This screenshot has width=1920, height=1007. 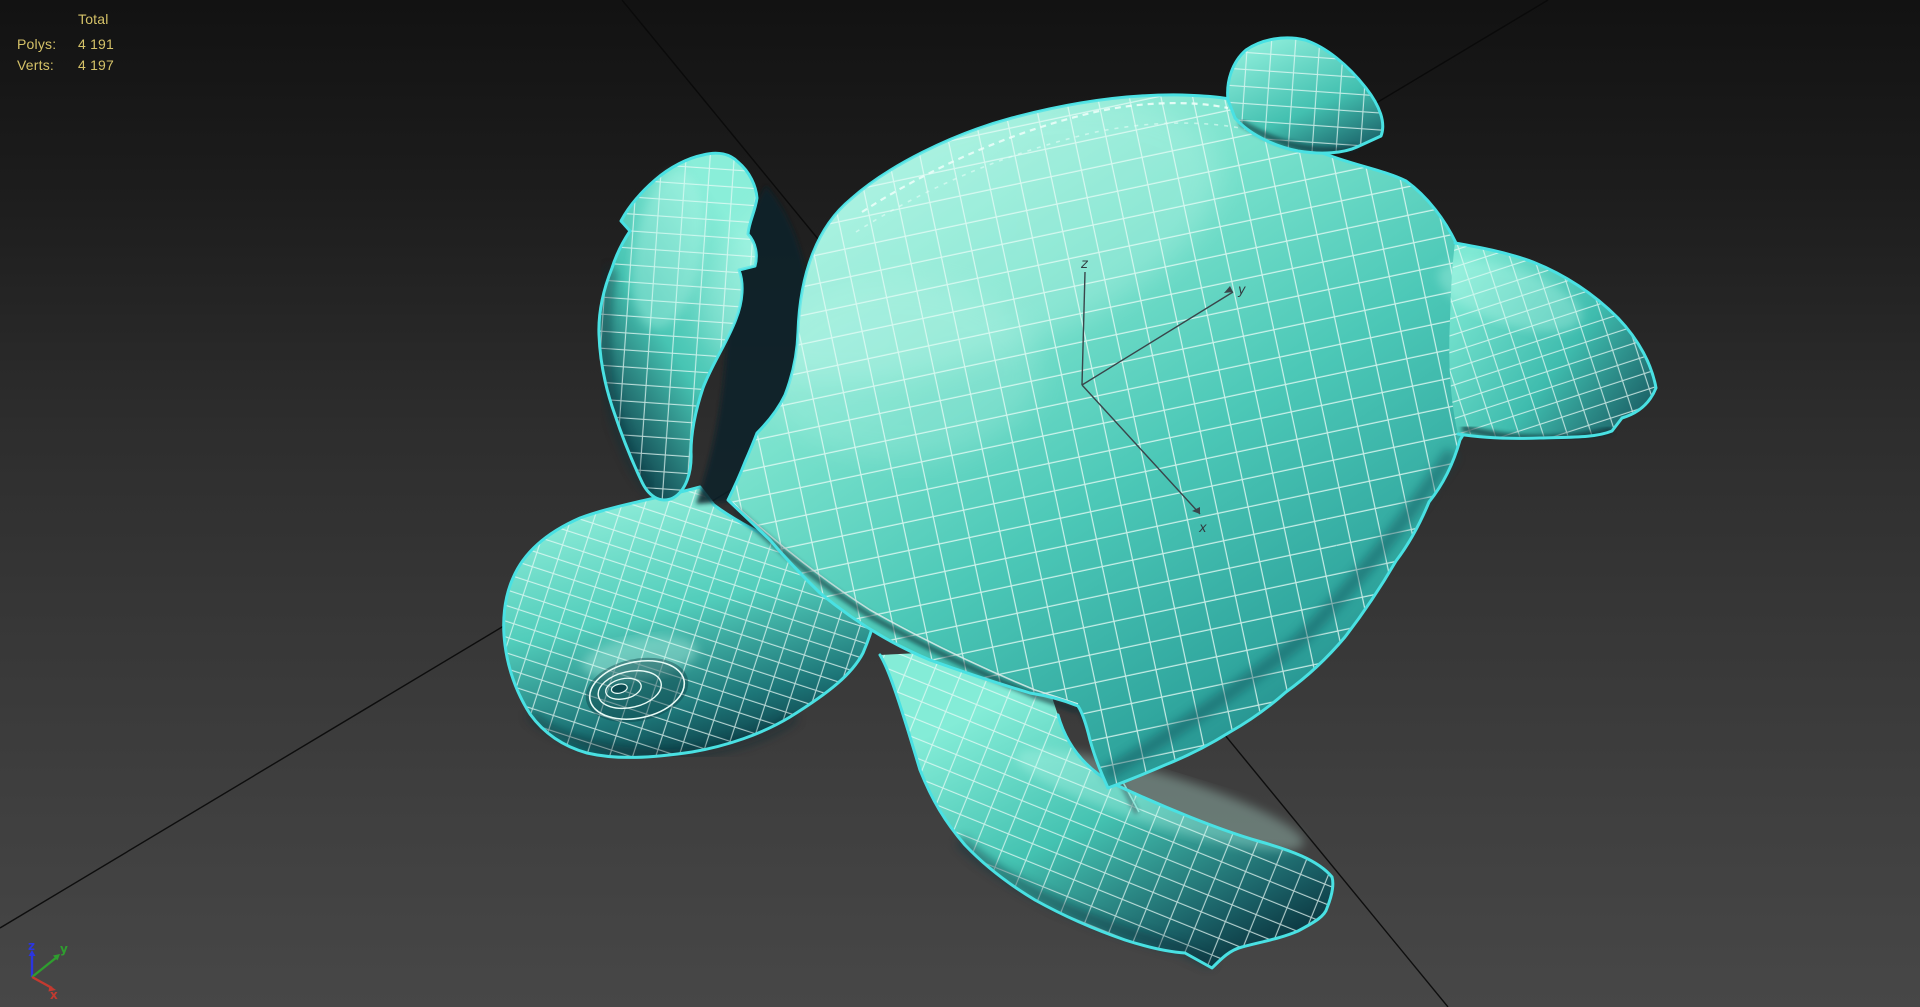 I want to click on turtle-front-right-flipper, so click(x=1548, y=342).